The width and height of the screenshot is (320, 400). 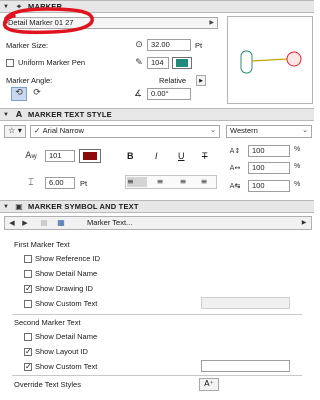 What do you see at coordinates (31, 183) in the screenshot?
I see `text-size-icon: ⌶` at bounding box center [31, 183].